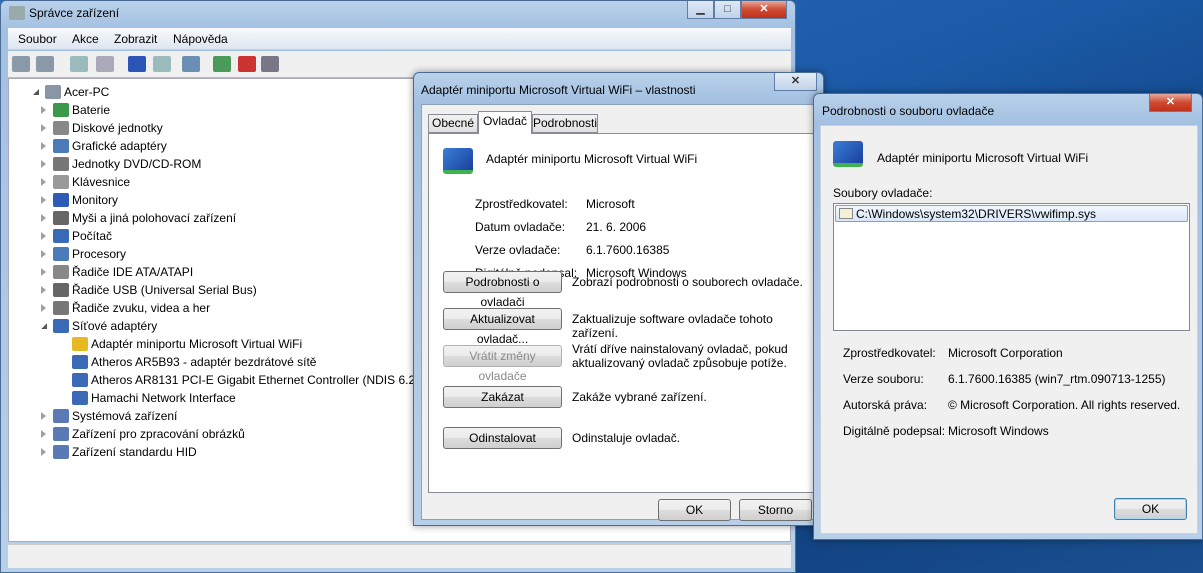 The height and width of the screenshot is (573, 1203). What do you see at coordinates (628, 250) in the screenshot?
I see `field-value: 6.1.7600.16385` at bounding box center [628, 250].